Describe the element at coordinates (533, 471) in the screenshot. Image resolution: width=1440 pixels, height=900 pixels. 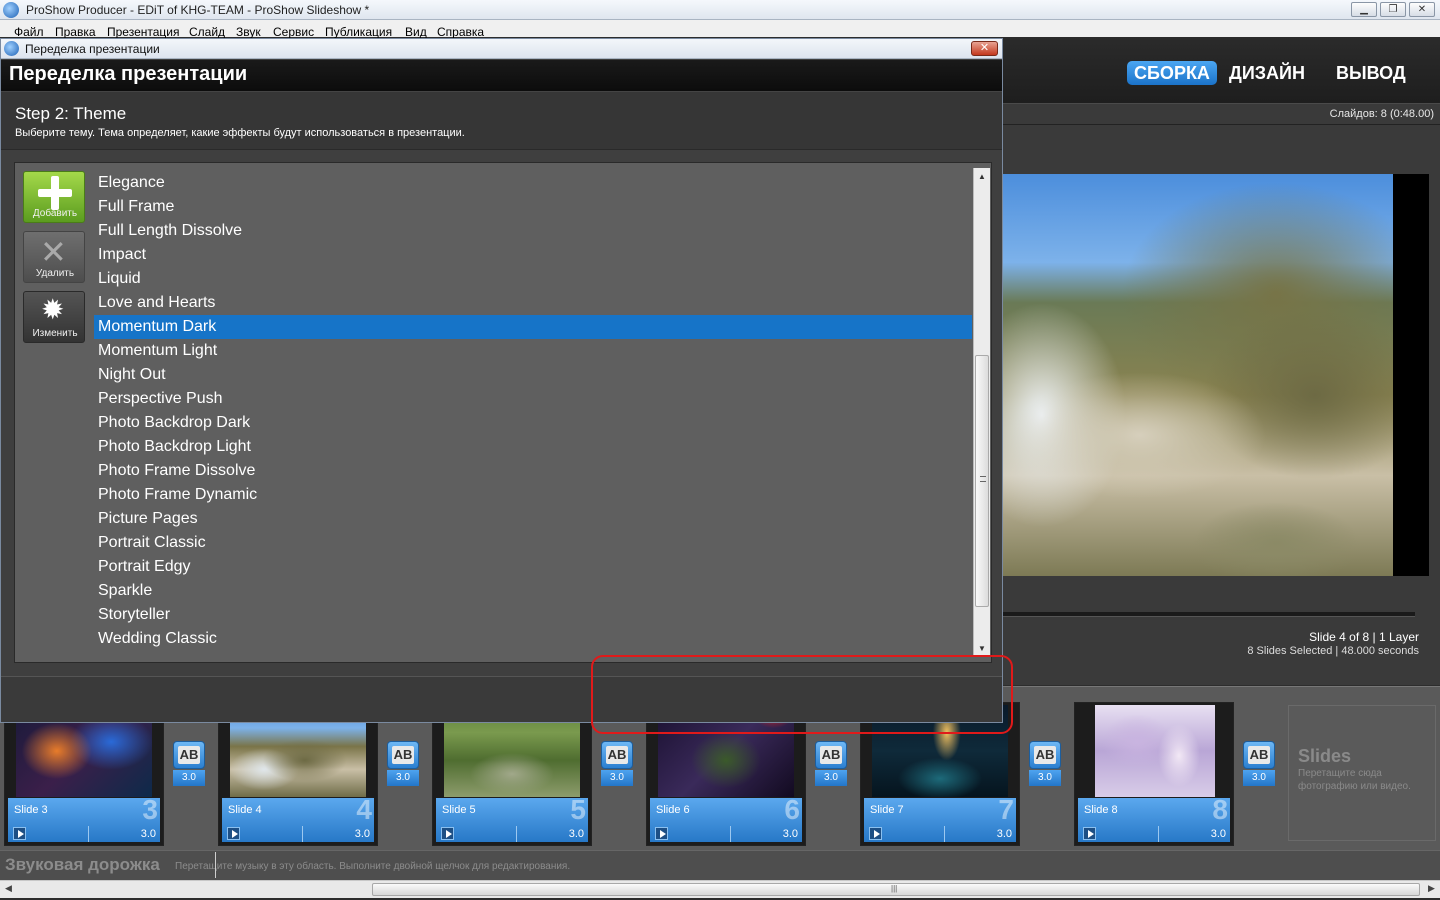
I see `theme-item: Photo Frame Dissolve` at that location.